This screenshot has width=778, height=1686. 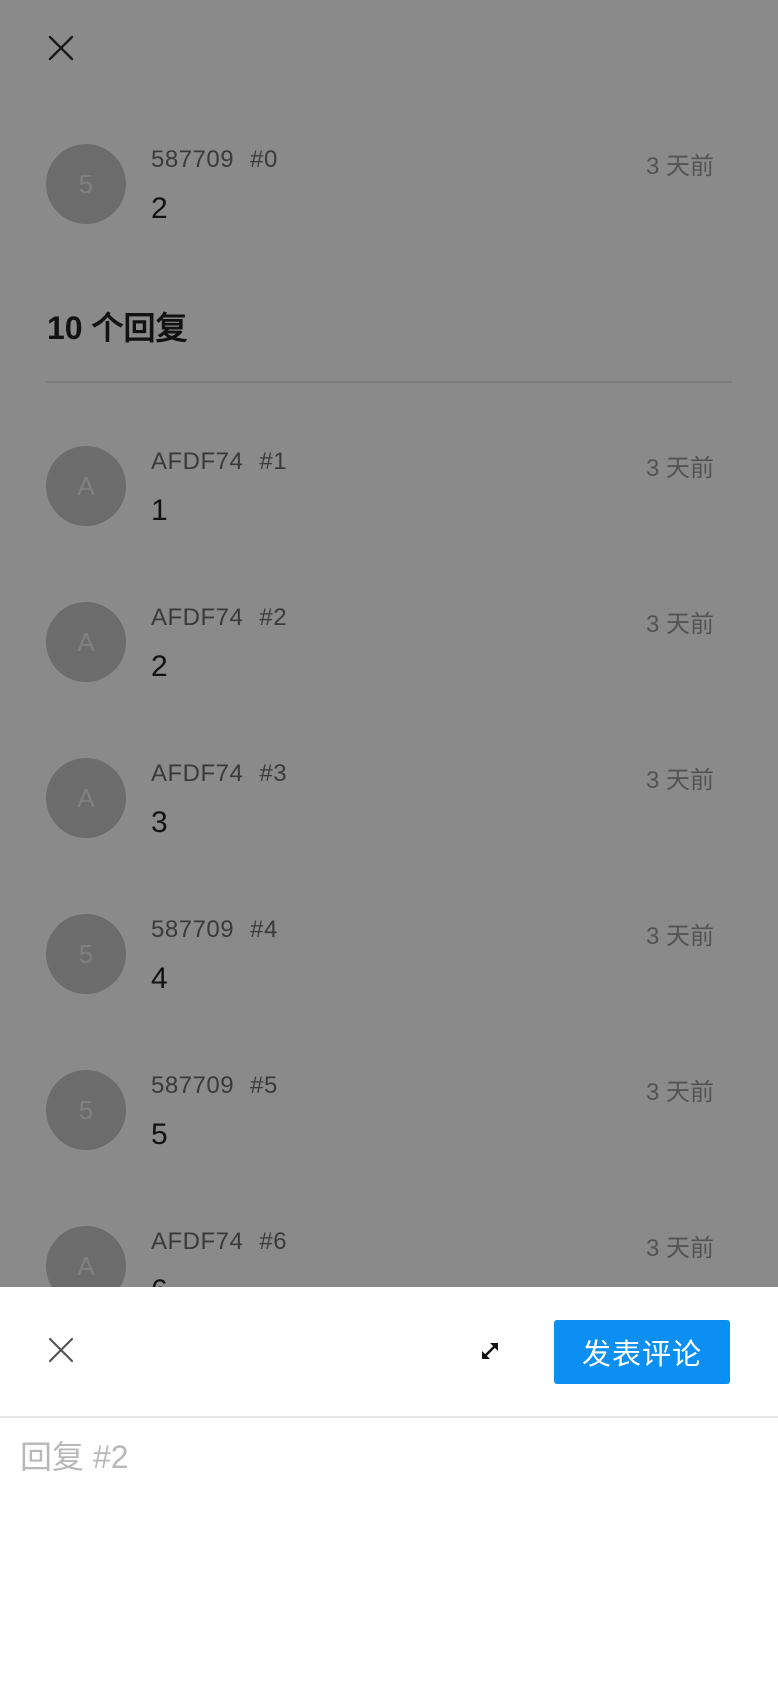 I want to click on close-composer-button, so click(x=61, y=1350).